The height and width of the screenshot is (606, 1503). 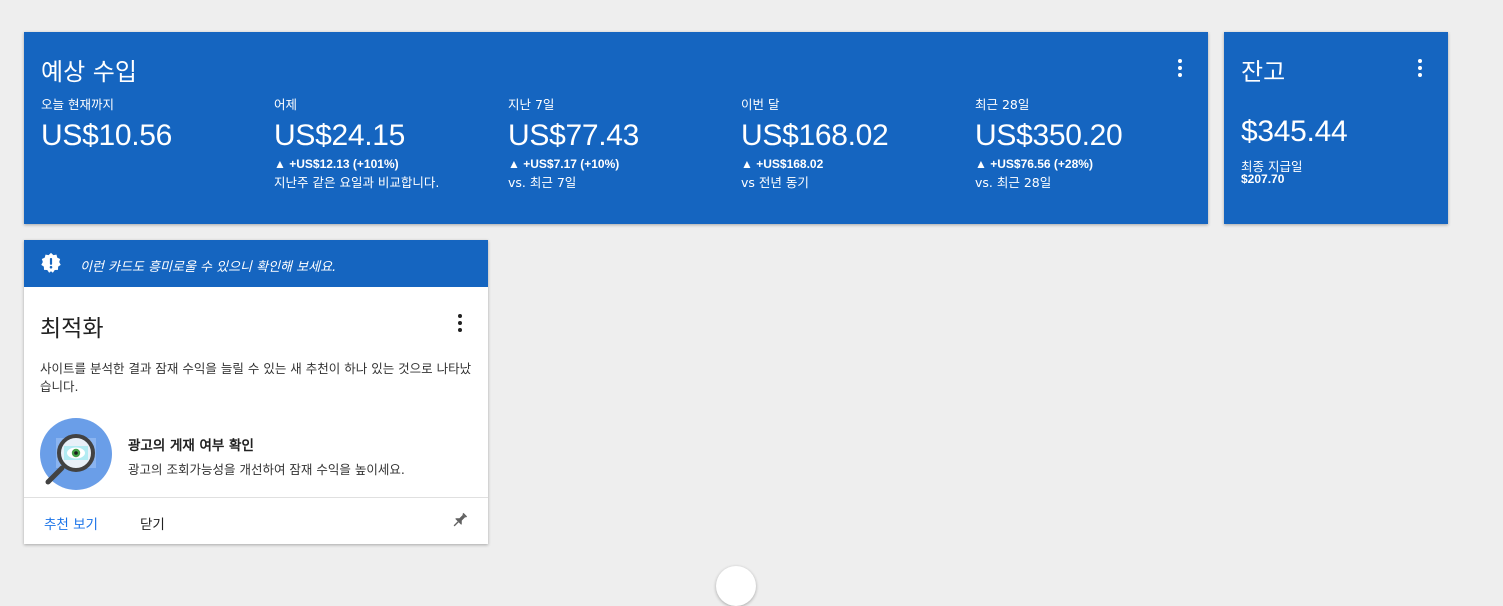 What do you see at coordinates (760, 104) in the screenshot?
I see `metric-label: 이번 달` at bounding box center [760, 104].